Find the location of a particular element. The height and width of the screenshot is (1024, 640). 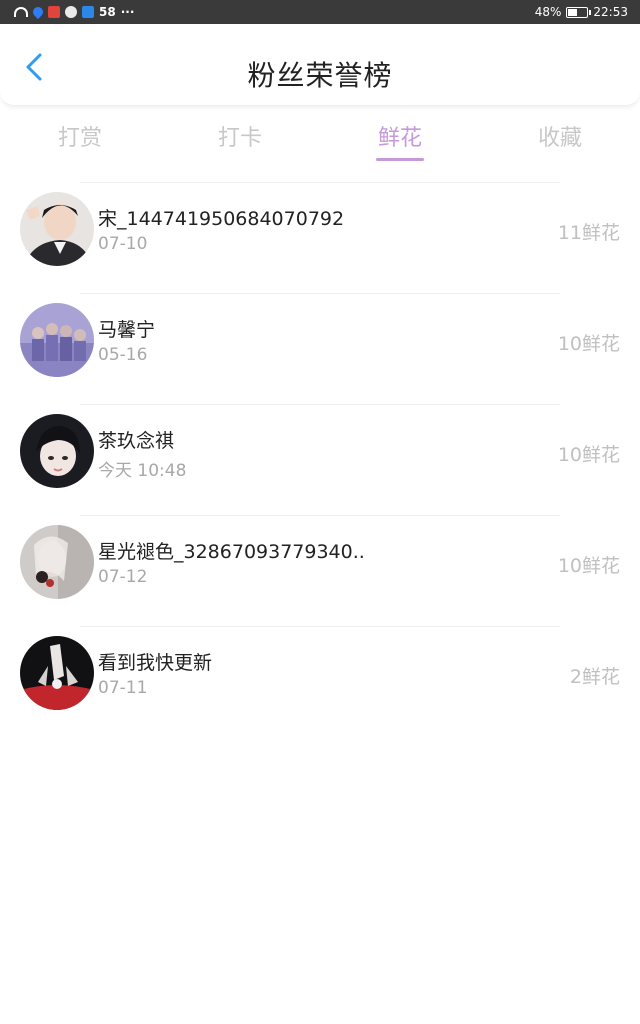

fan-name: 马馨宁 is located at coordinates (127, 330).